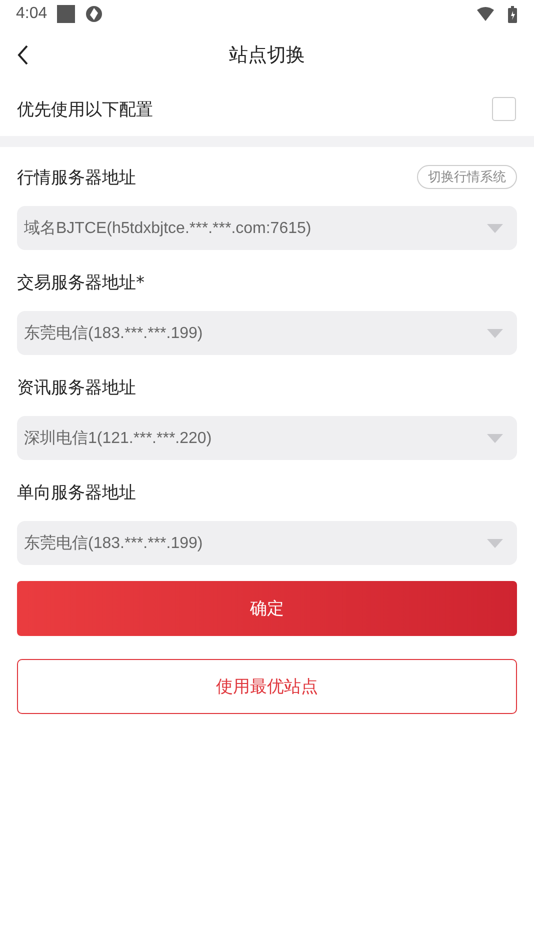 This screenshot has height=950, width=534. What do you see at coordinates (32, 14) in the screenshot?
I see `status-time: 4:04` at bounding box center [32, 14].